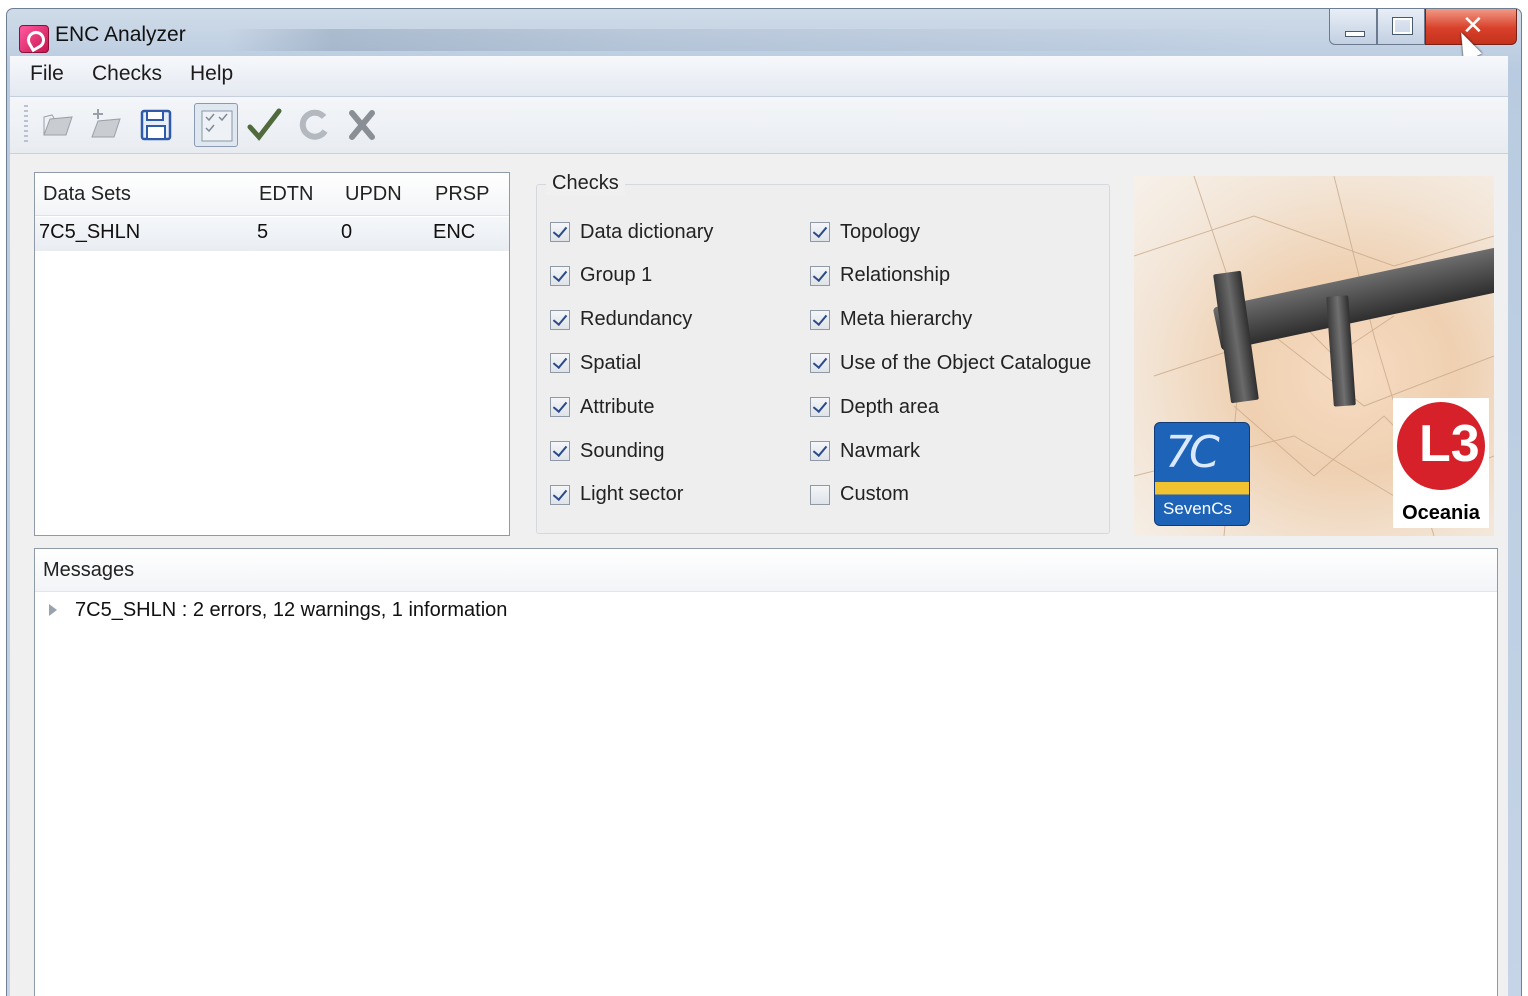 This screenshot has height=996, width=1528. I want to click on expand-arrow-icon, so click(53, 610).